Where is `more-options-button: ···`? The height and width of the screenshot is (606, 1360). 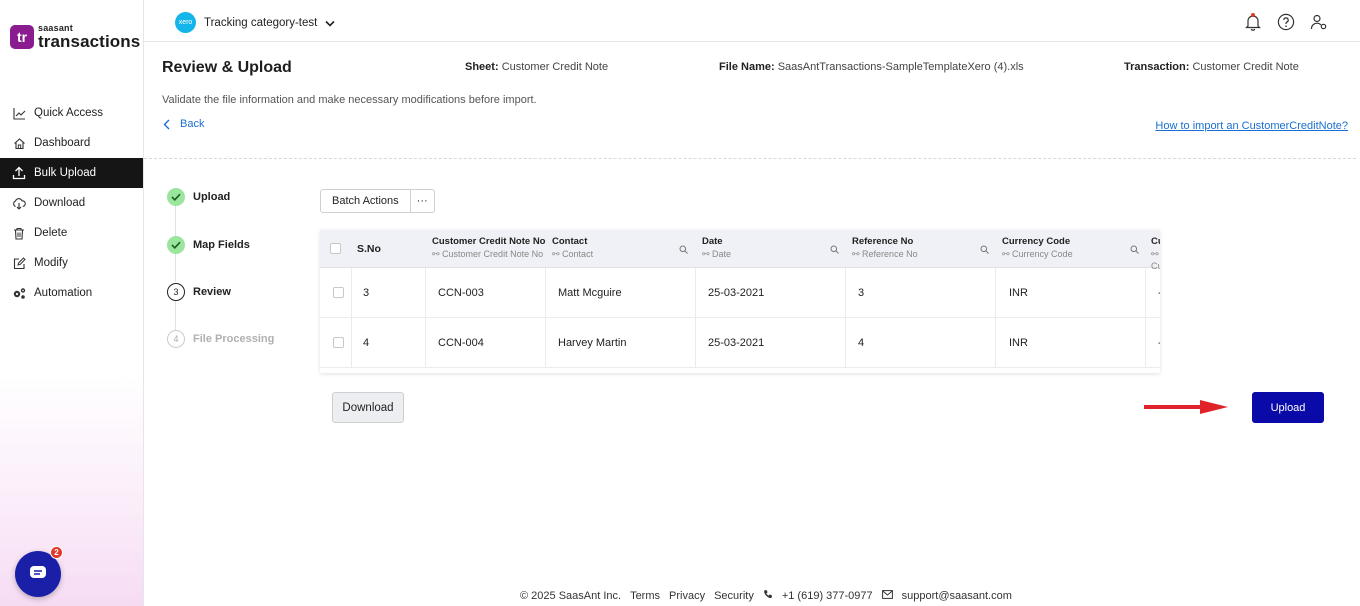
more-options-button: ··· is located at coordinates (422, 201).